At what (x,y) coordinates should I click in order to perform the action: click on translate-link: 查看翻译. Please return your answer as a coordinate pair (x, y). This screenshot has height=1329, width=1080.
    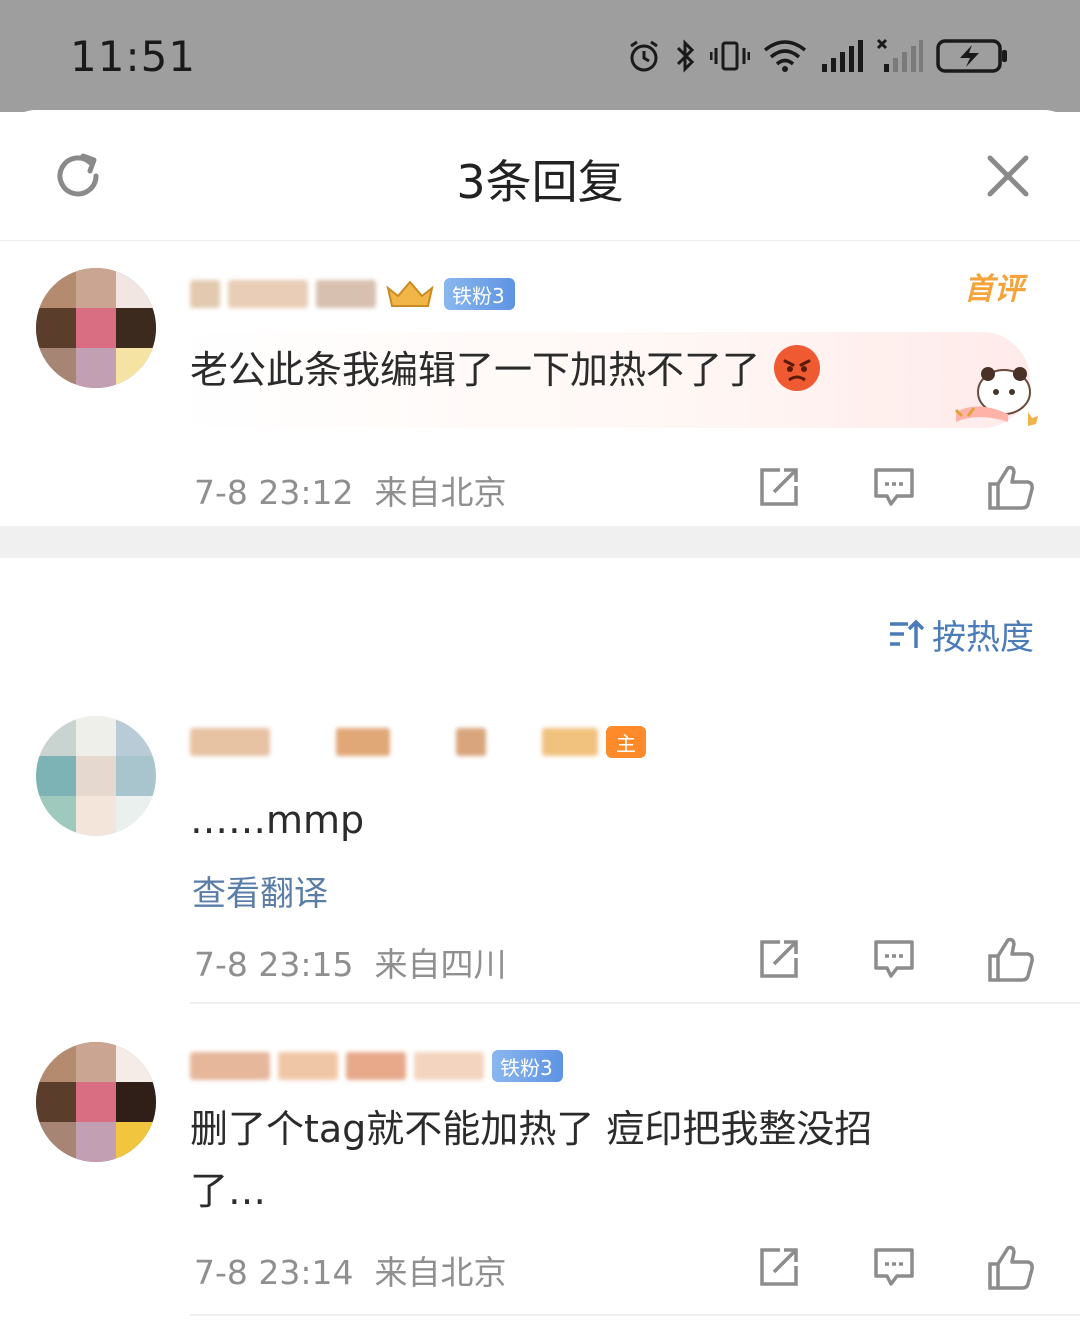
    Looking at the image, I should click on (260, 890).